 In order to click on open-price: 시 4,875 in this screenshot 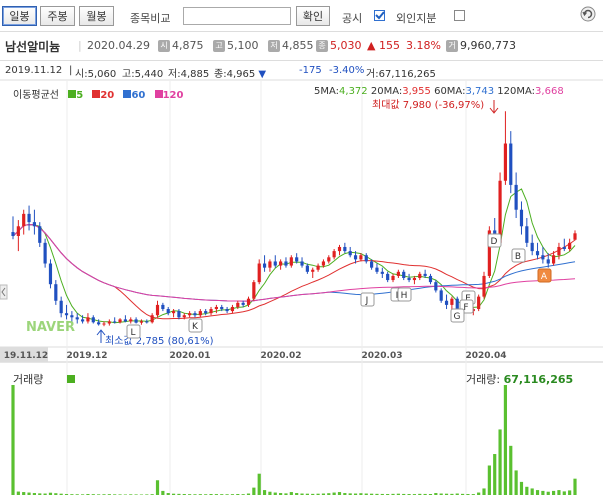, I will do `click(181, 45)`.